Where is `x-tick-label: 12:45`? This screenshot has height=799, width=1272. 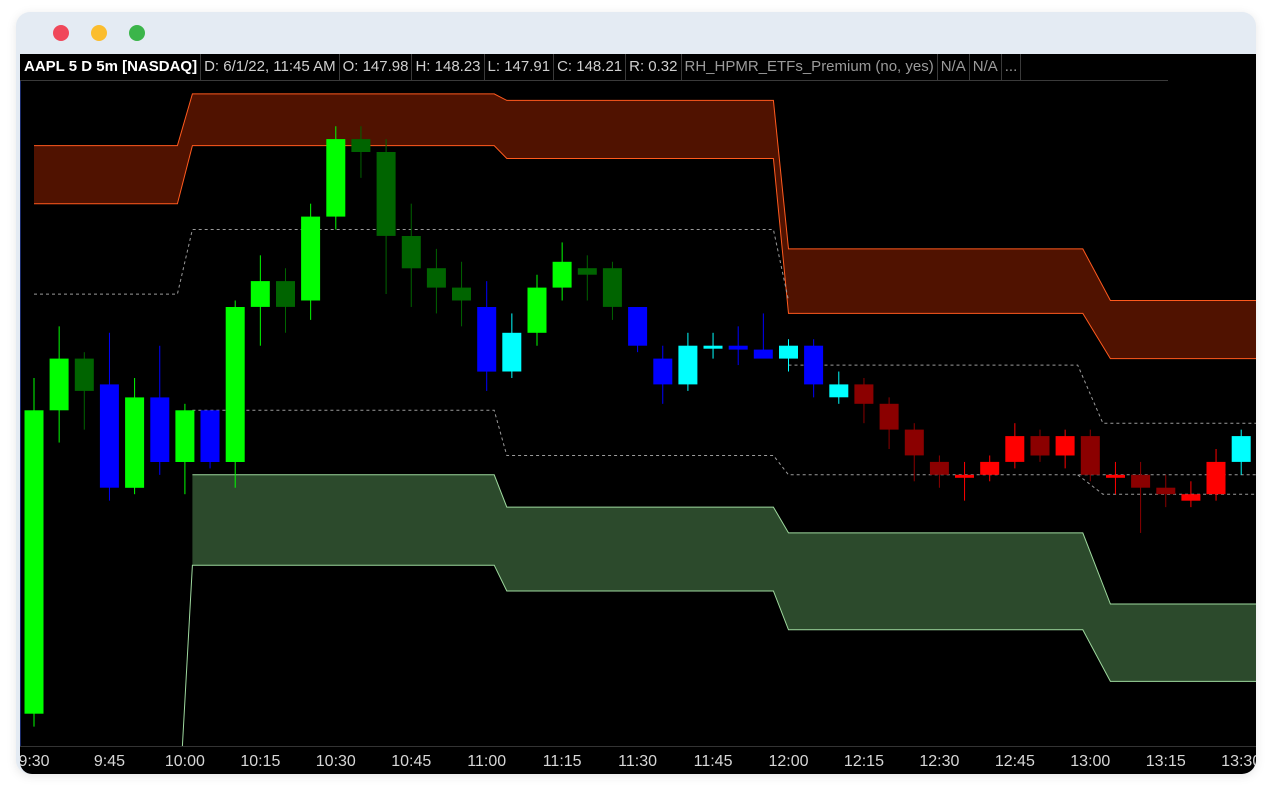
x-tick-label: 12:45 is located at coordinates (1015, 761).